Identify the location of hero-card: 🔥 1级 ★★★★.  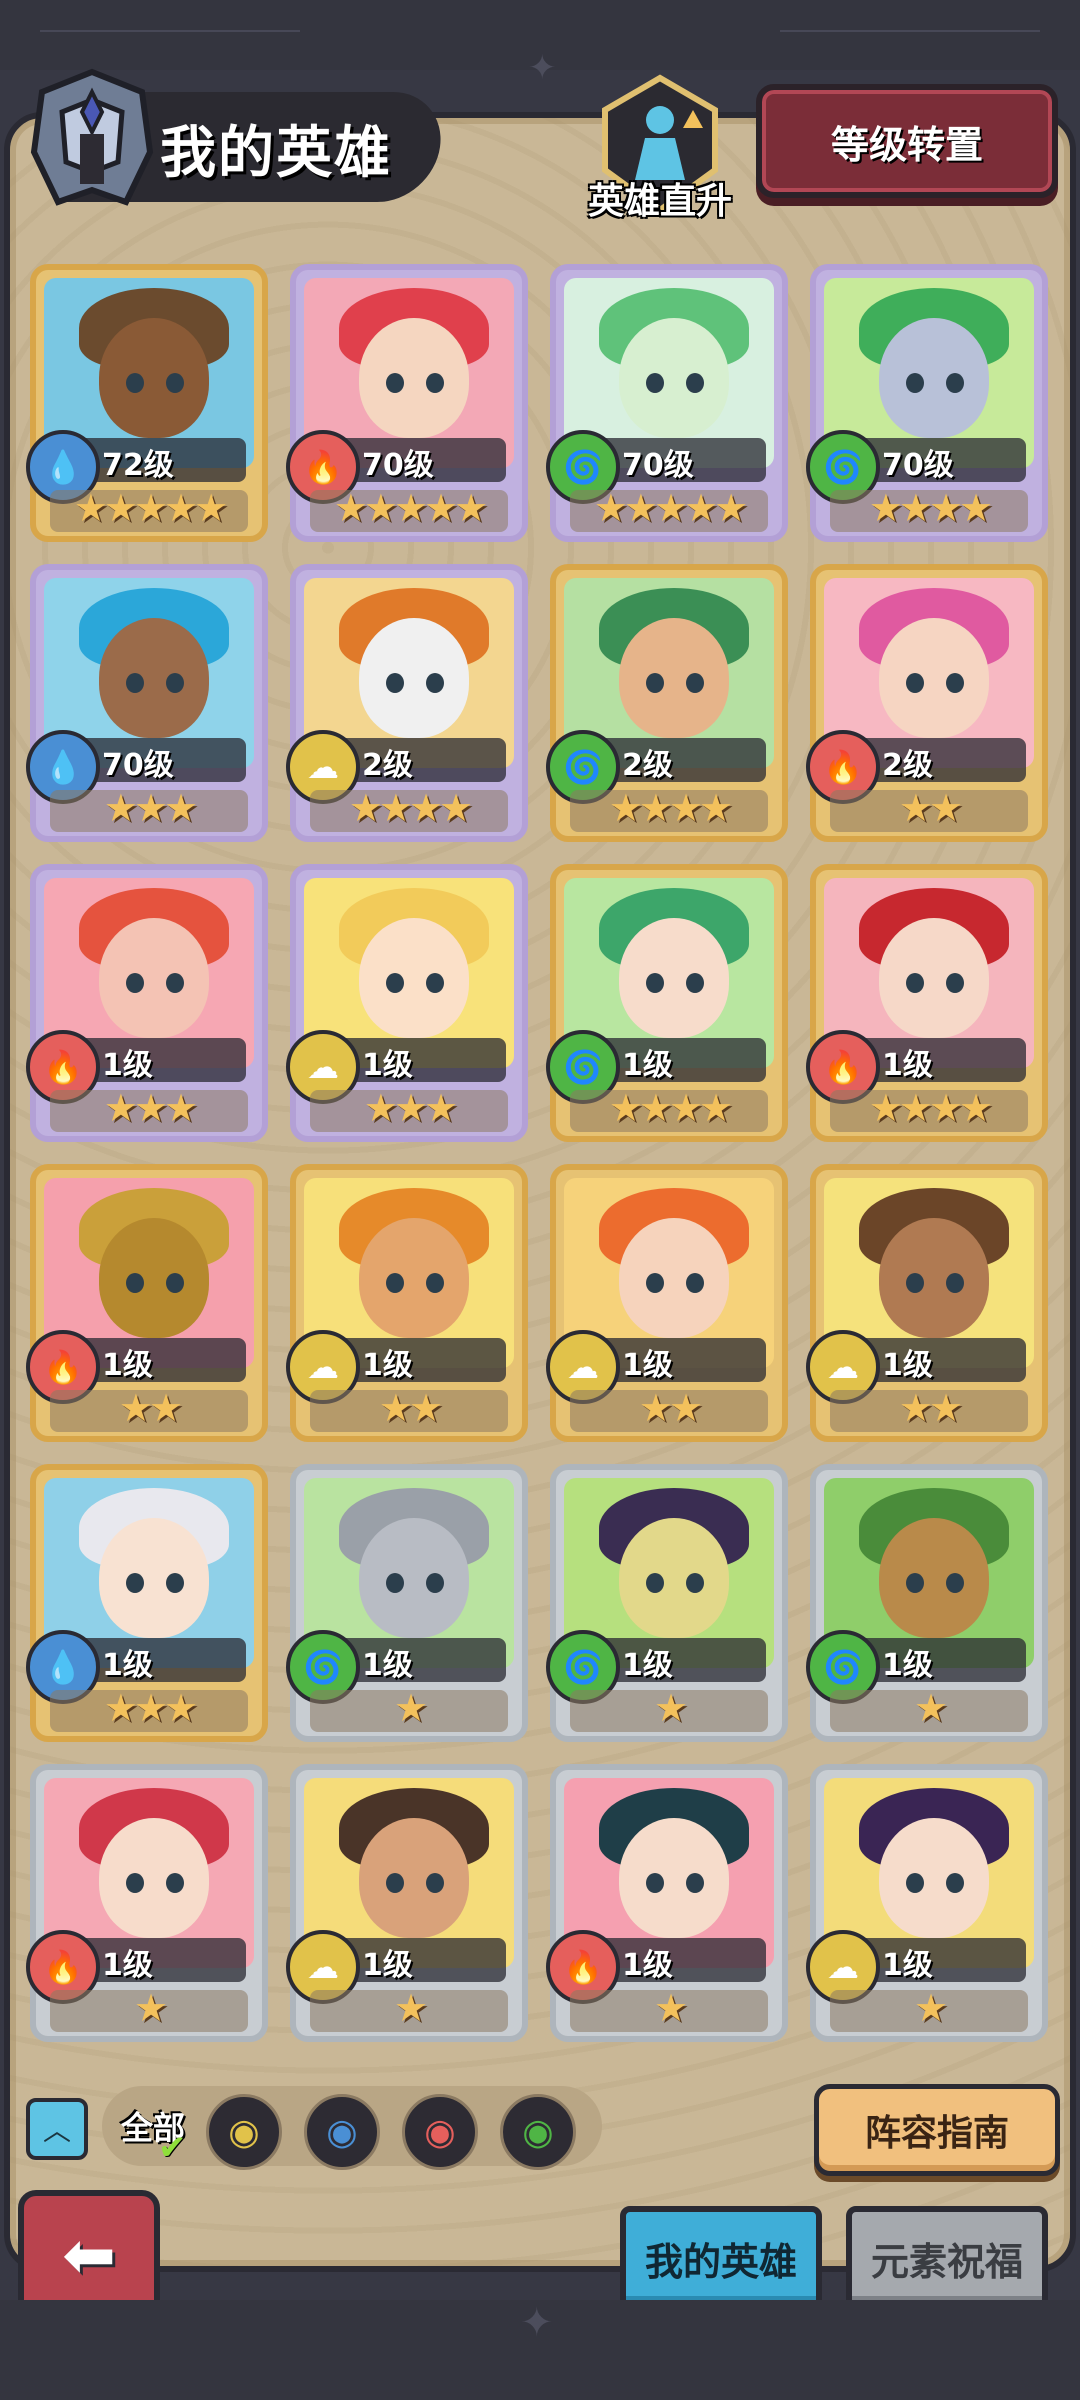
(927, 1003).